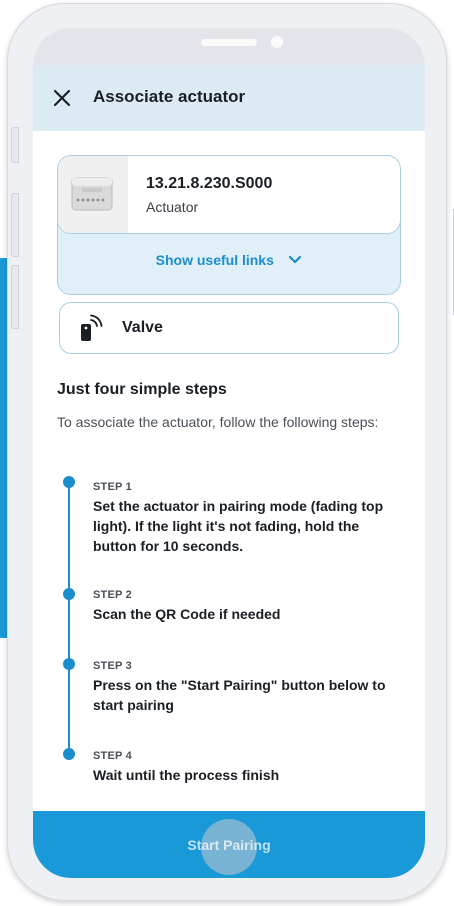 This screenshot has height=906, width=454. Describe the element at coordinates (172, 207) in the screenshot. I see `device-type: Actuator` at that location.